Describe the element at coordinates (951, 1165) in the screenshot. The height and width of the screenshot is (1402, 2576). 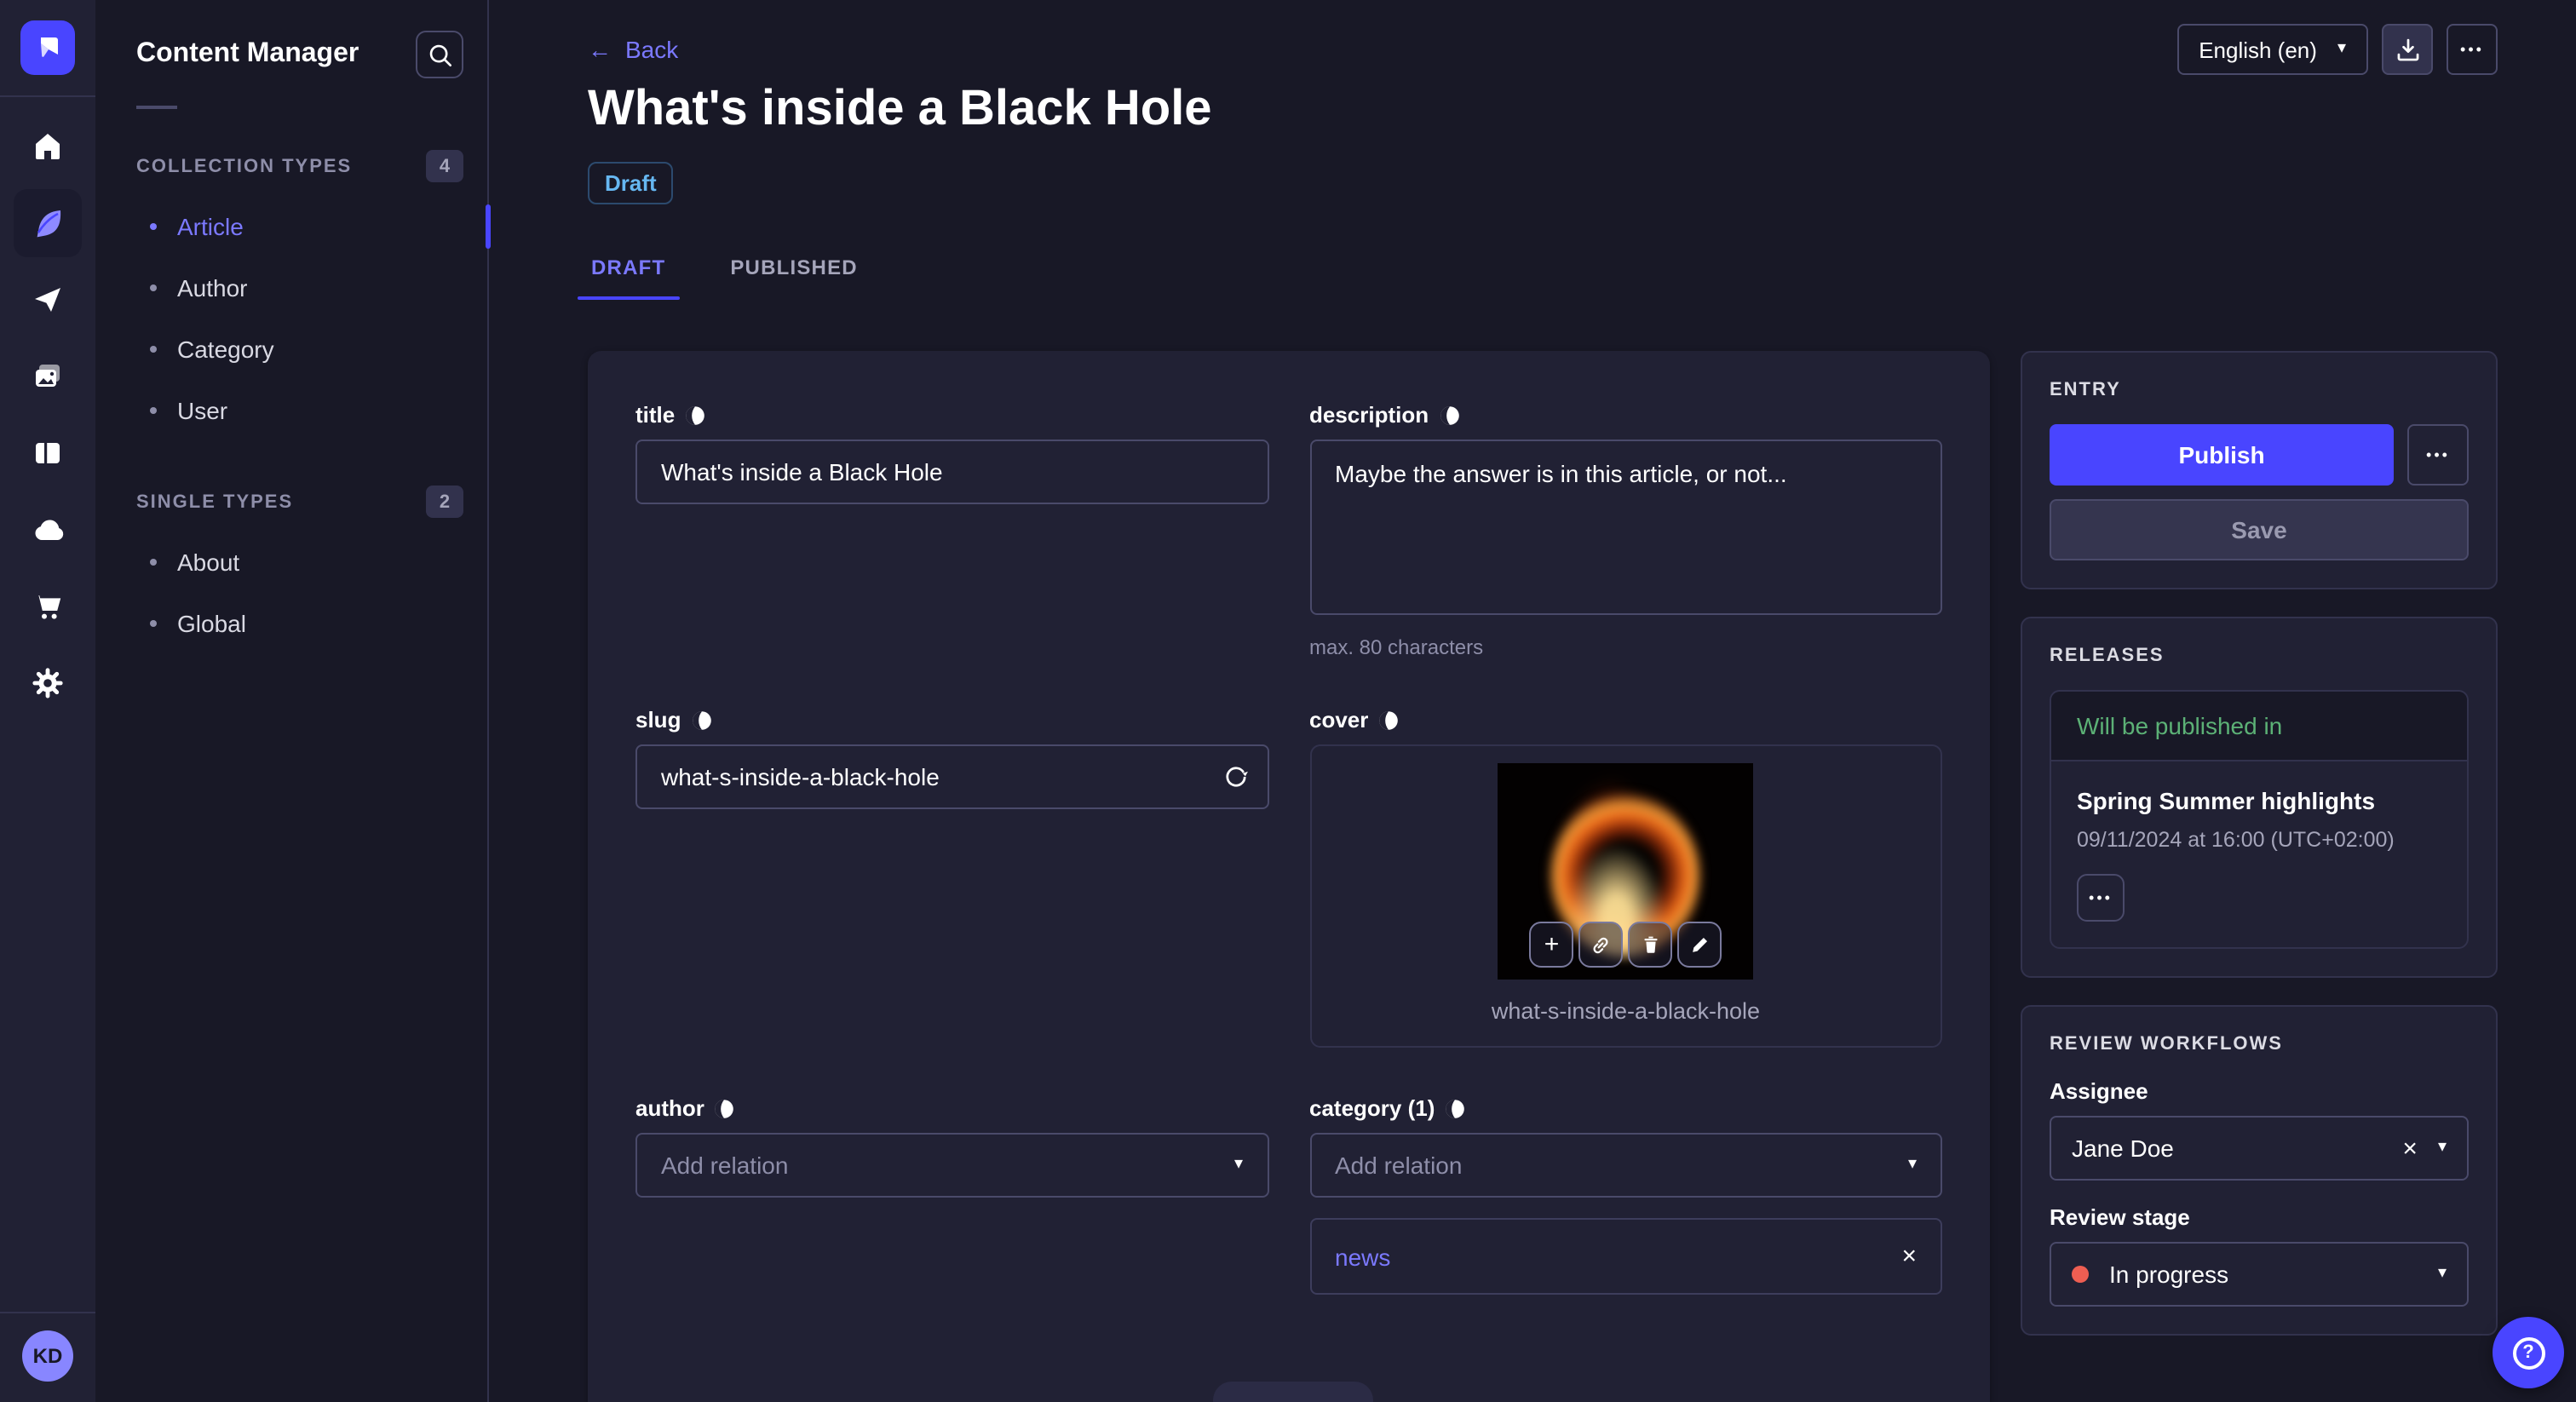
I see `author-relation-select: Add relation ▾` at that location.